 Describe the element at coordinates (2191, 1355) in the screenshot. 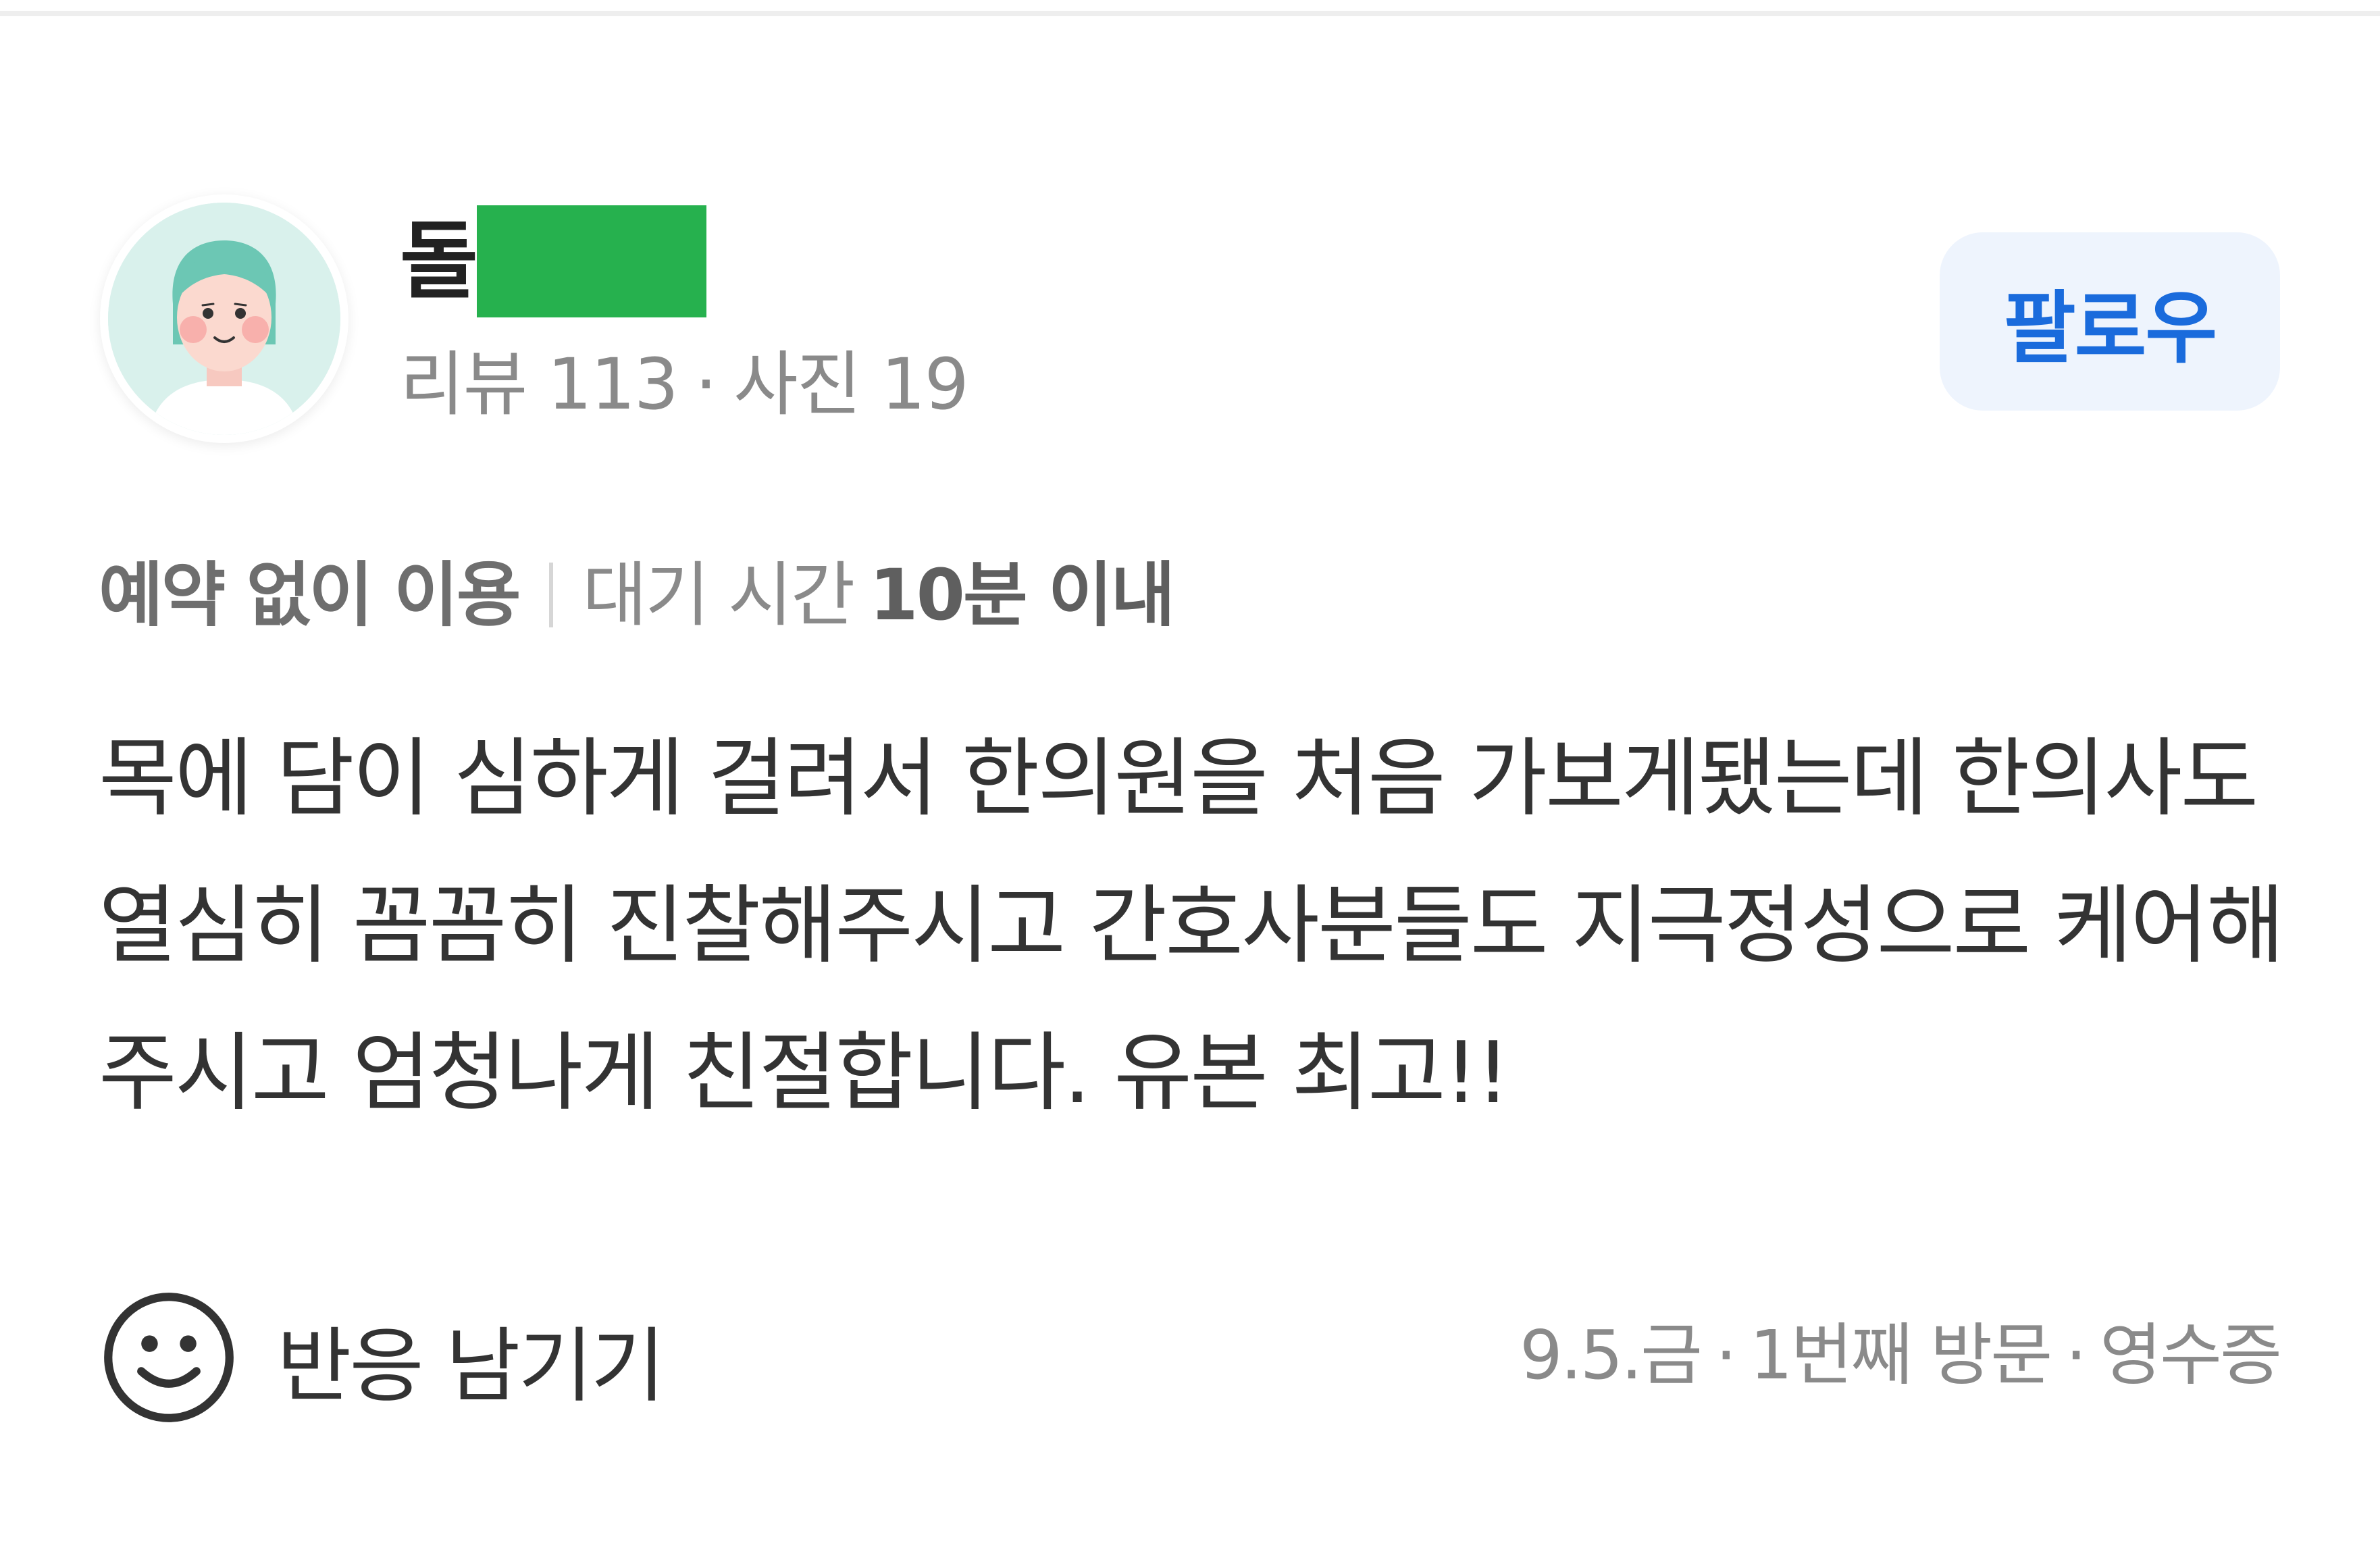

I see `receipt-verification: 영수증` at that location.